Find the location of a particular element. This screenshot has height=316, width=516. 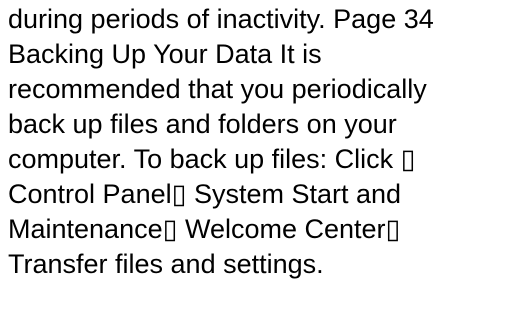

text-line: back up files and folders on your is located at coordinates (202, 124).